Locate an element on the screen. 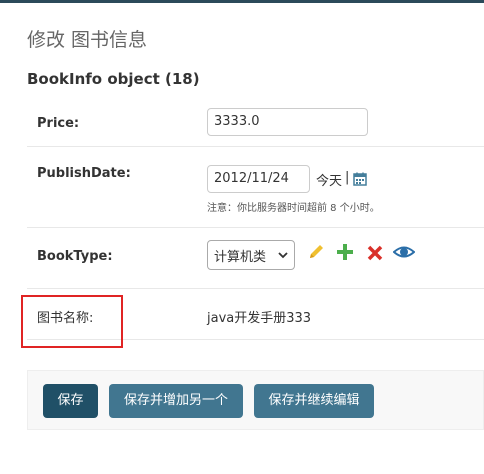 The height and width of the screenshot is (474, 484). submit-row: 保存 保存并增加另一个 保存并继续编辑 is located at coordinates (255, 400).